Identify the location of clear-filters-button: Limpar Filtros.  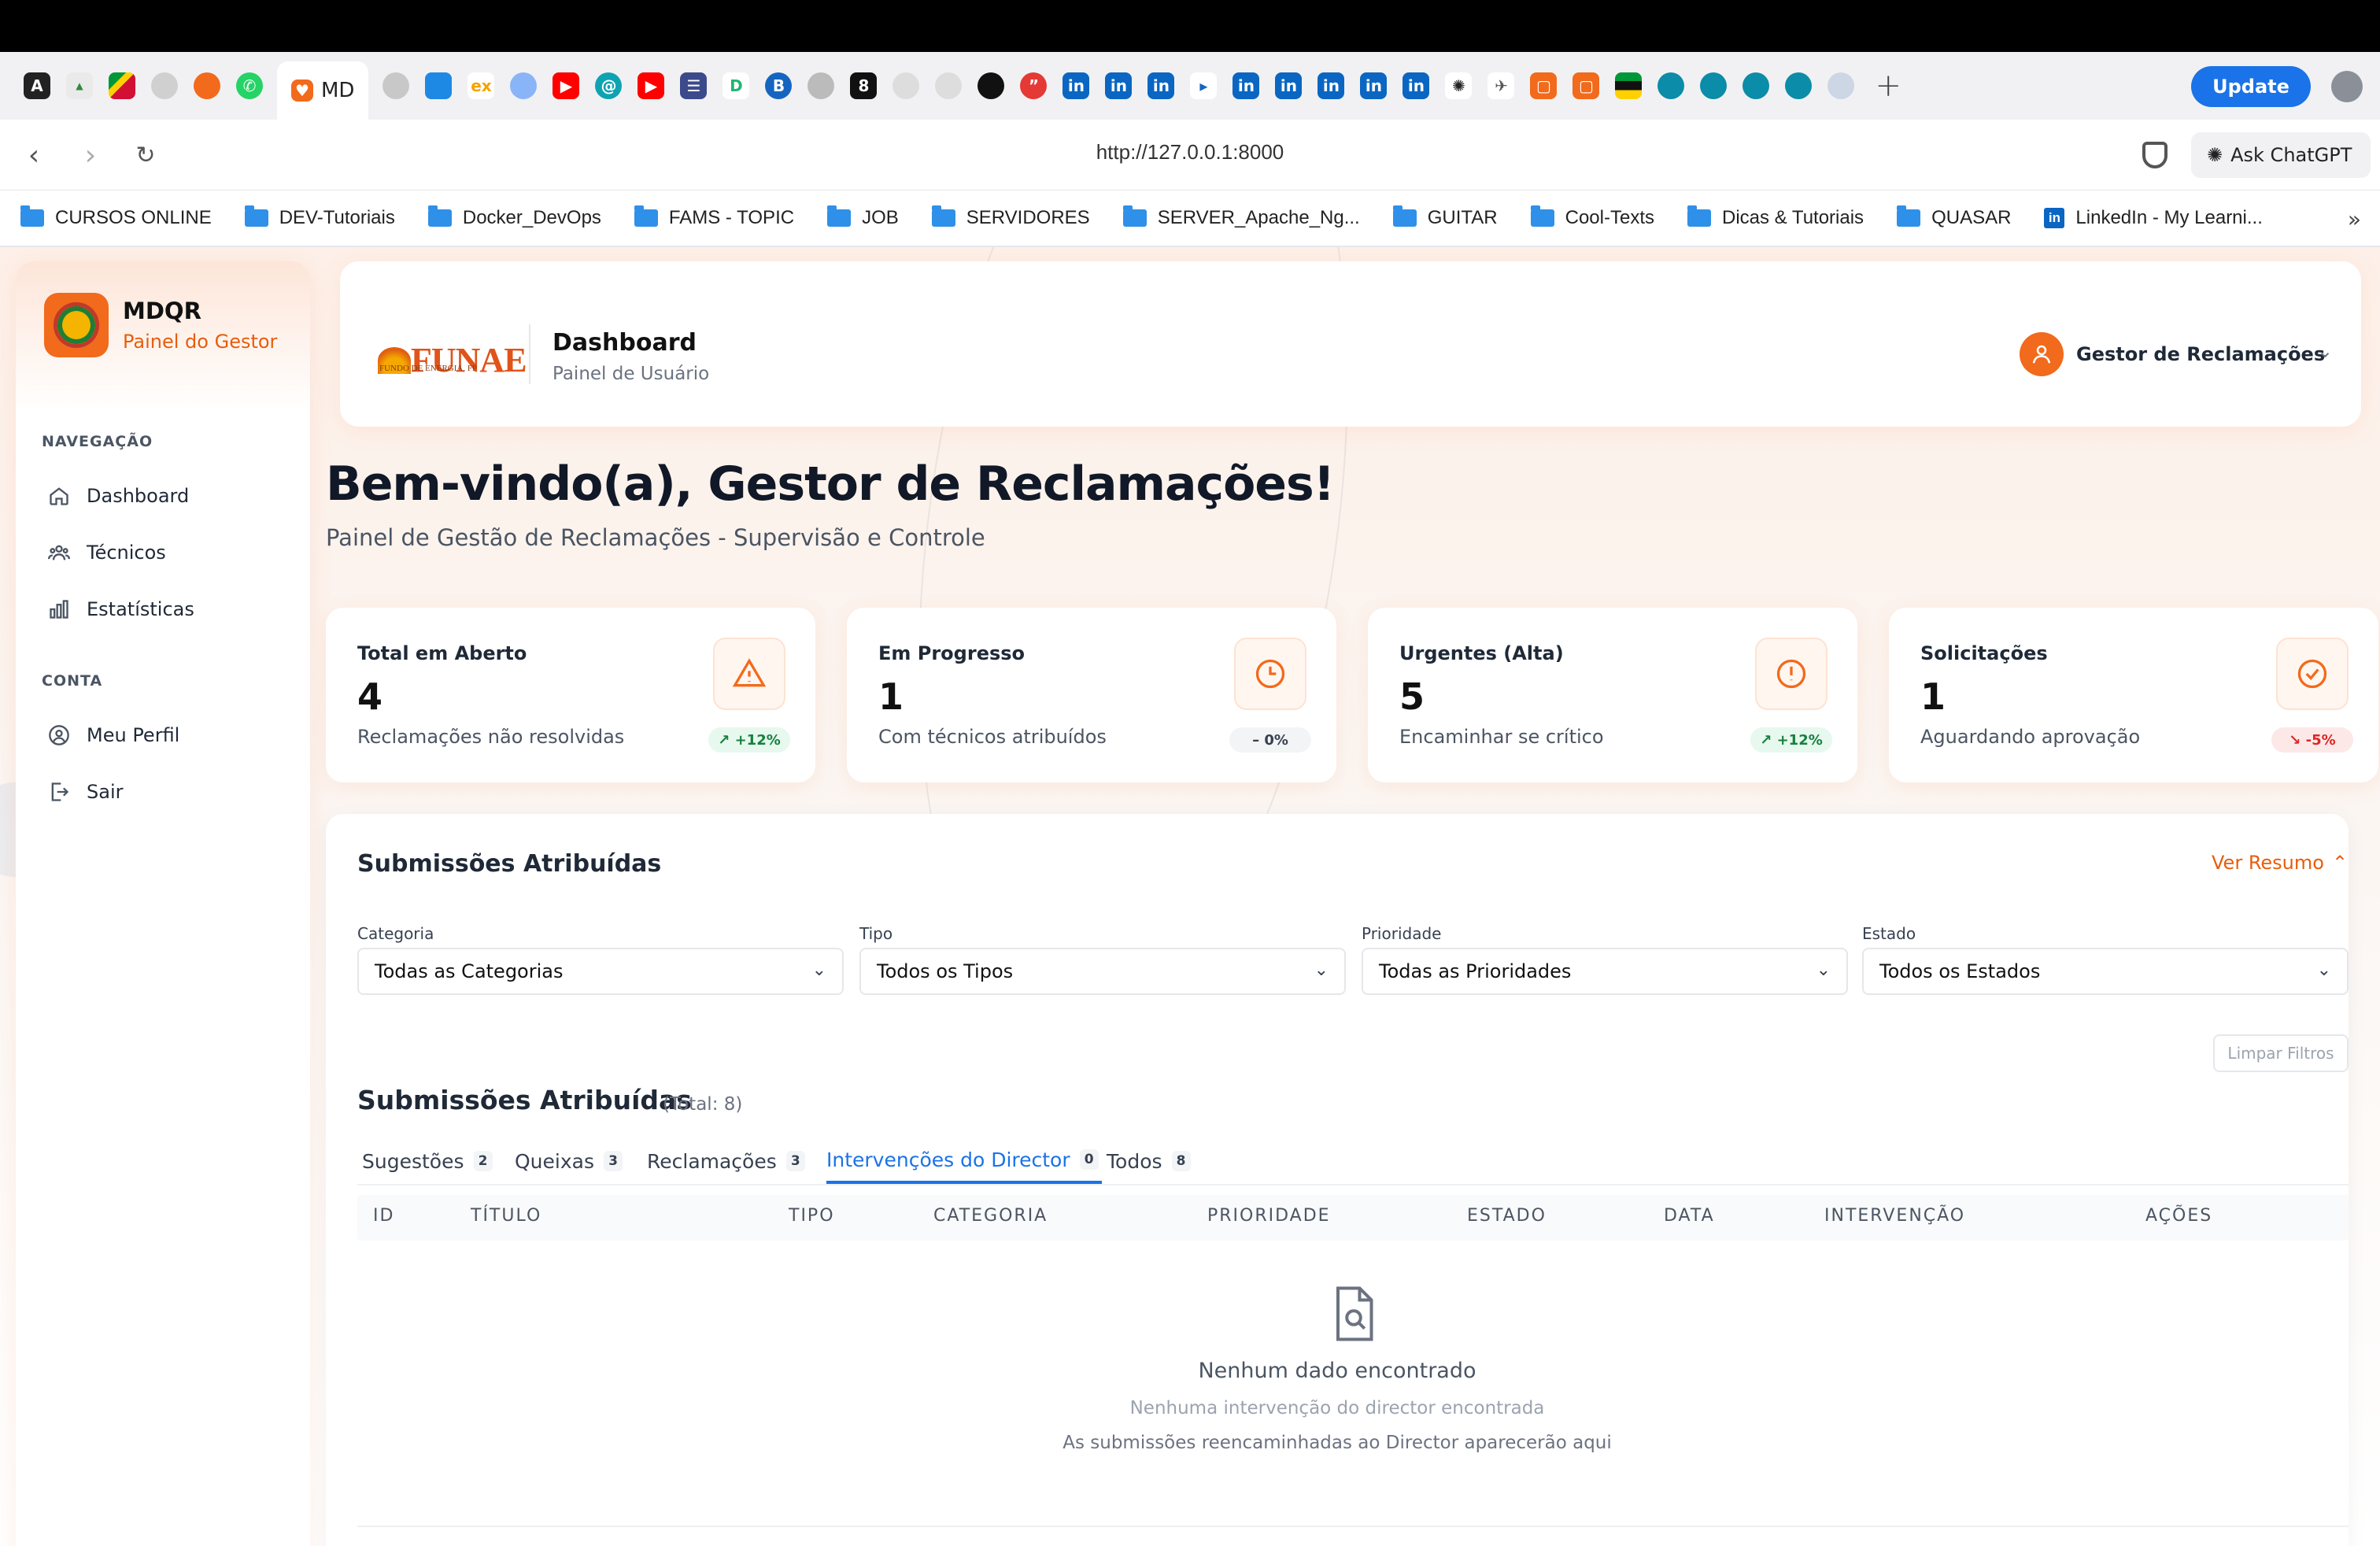
(2281, 1053).